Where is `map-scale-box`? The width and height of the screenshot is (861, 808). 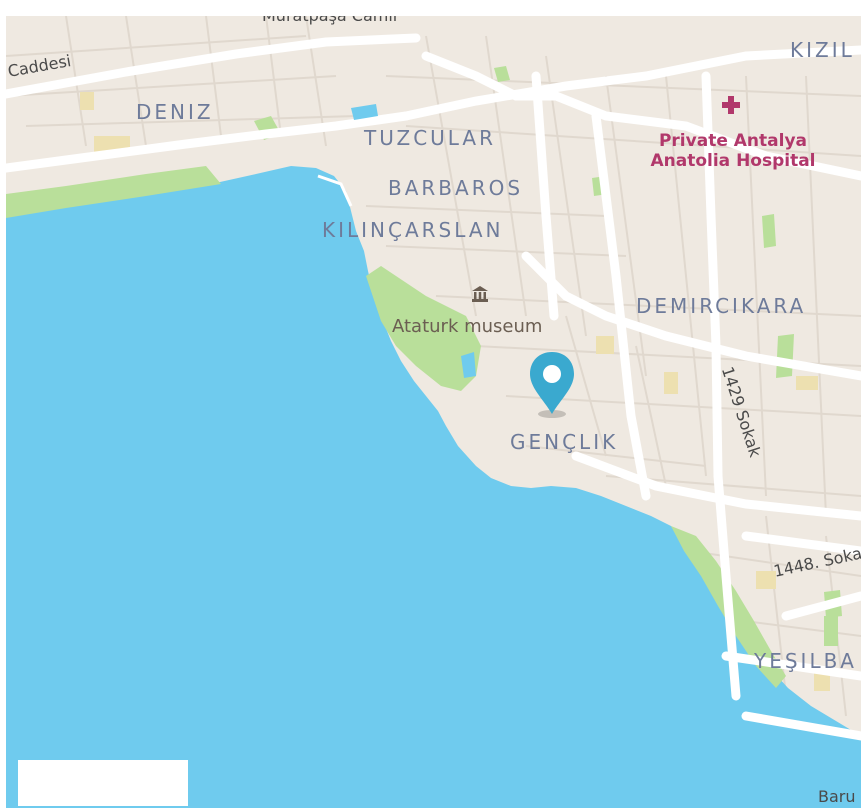 map-scale-box is located at coordinates (103, 783).